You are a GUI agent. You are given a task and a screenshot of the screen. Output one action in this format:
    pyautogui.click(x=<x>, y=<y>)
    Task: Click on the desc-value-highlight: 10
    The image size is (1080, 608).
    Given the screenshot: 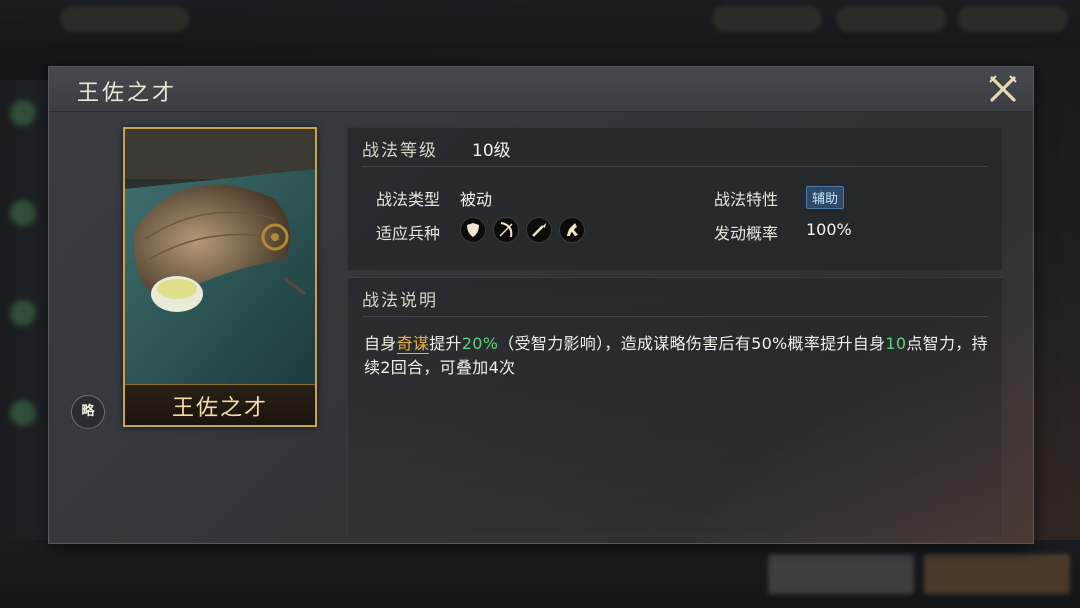 What is the action you would take?
    pyautogui.click(x=896, y=343)
    